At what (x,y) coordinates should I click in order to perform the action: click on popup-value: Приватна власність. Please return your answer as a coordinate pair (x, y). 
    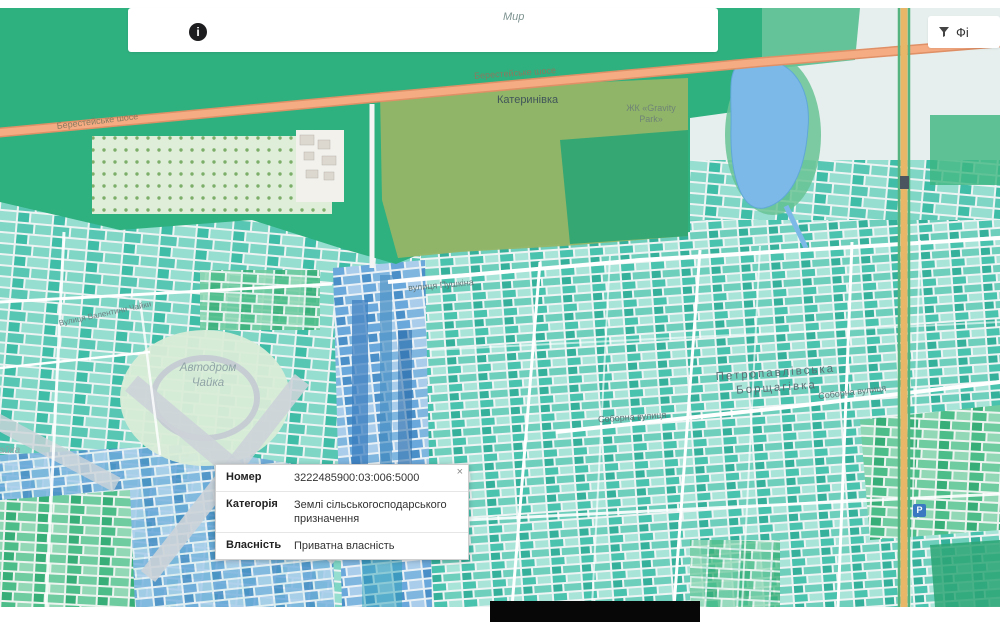
    Looking at the image, I should click on (344, 546).